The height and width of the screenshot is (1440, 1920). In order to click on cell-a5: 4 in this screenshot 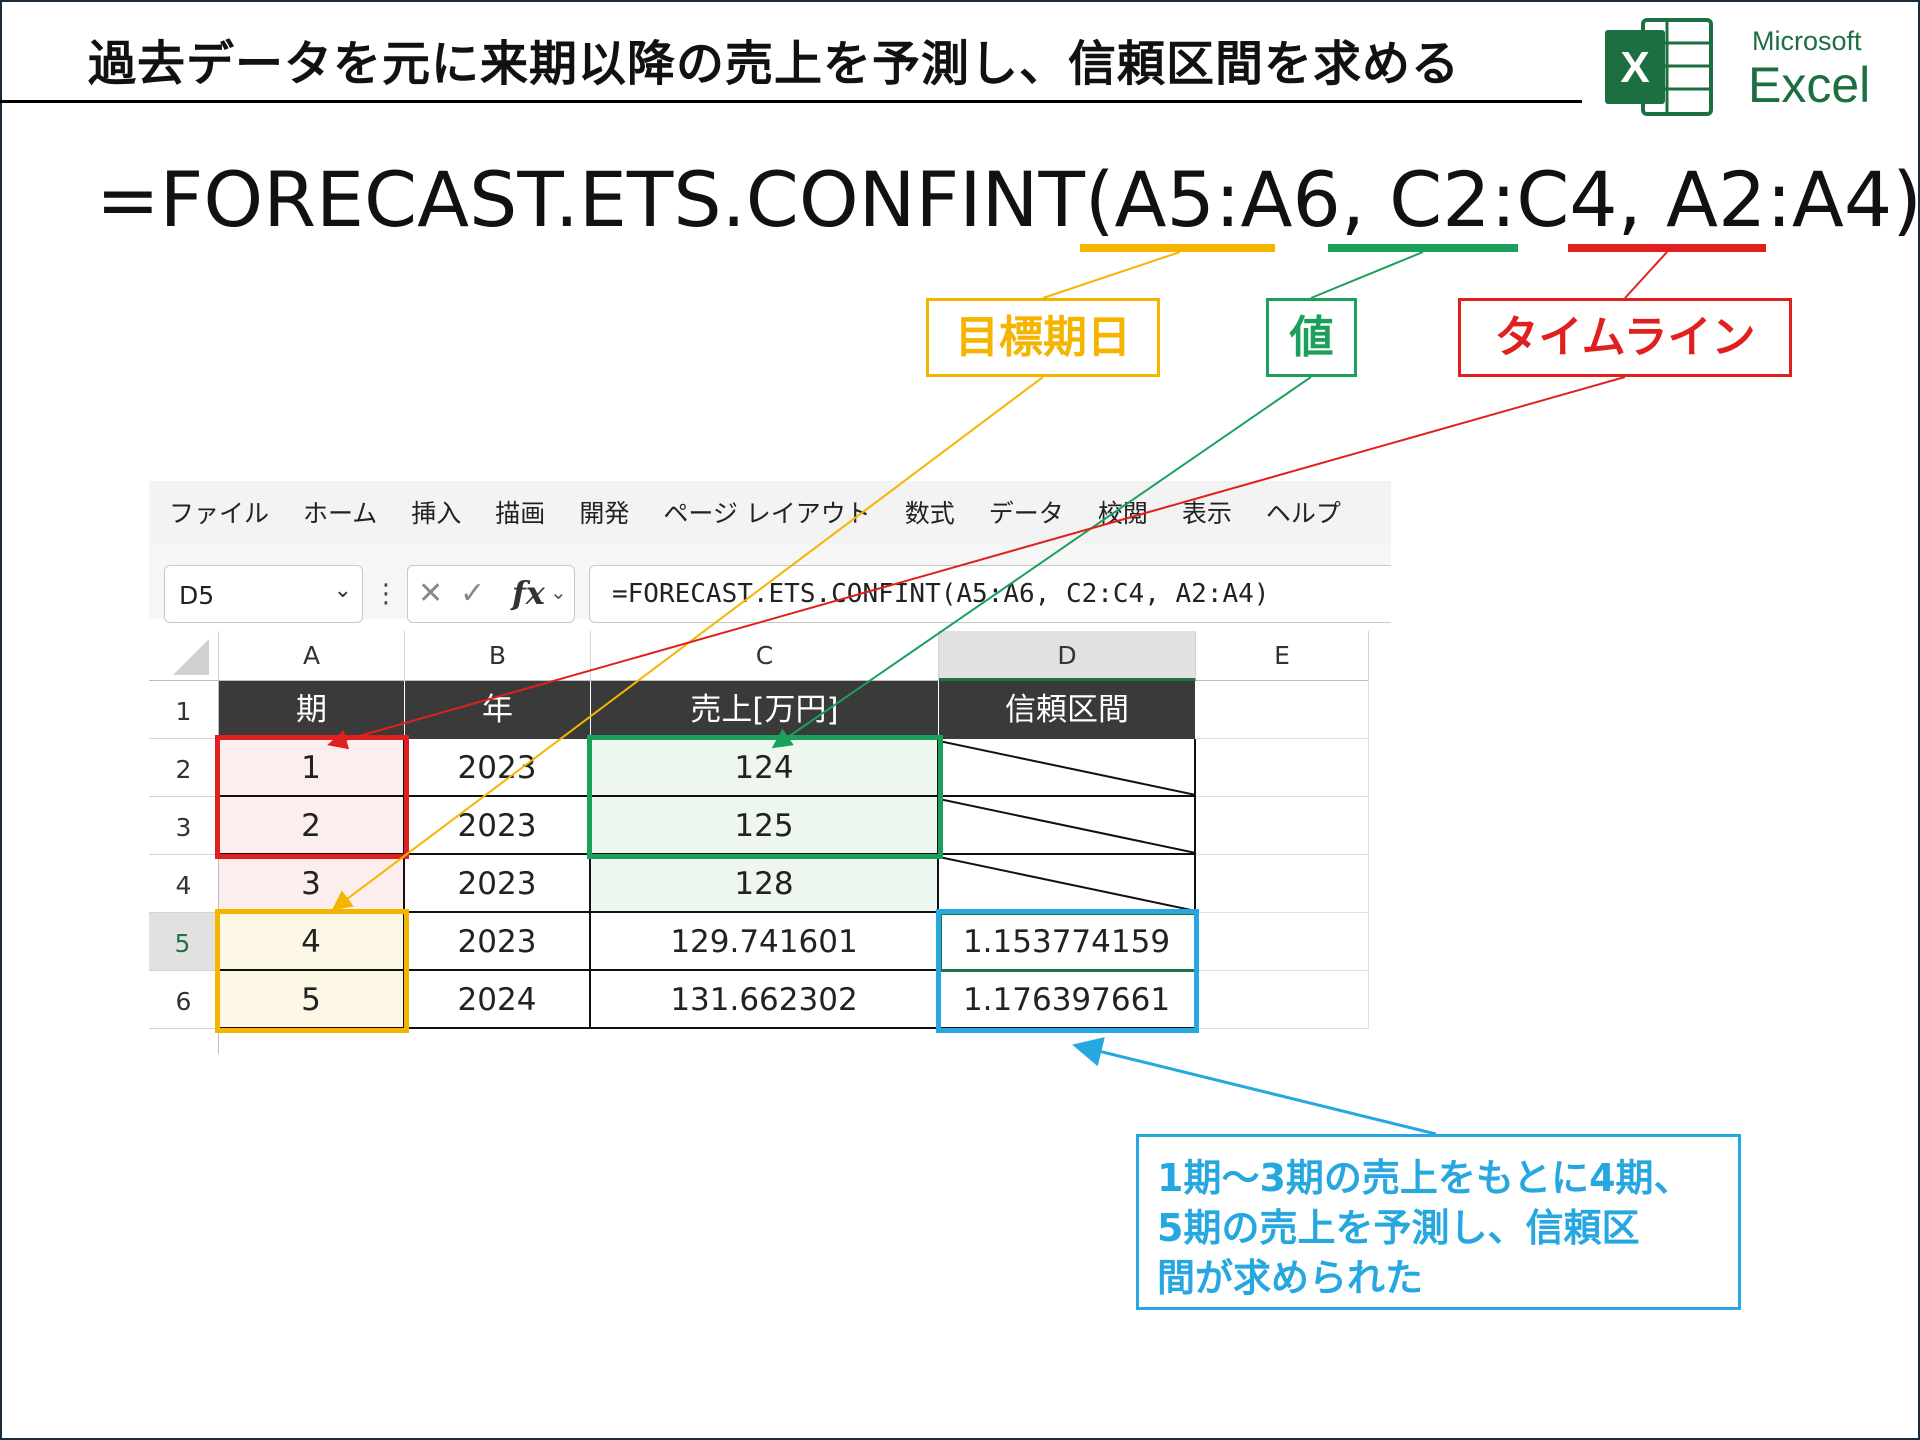, I will do `click(312, 942)`.